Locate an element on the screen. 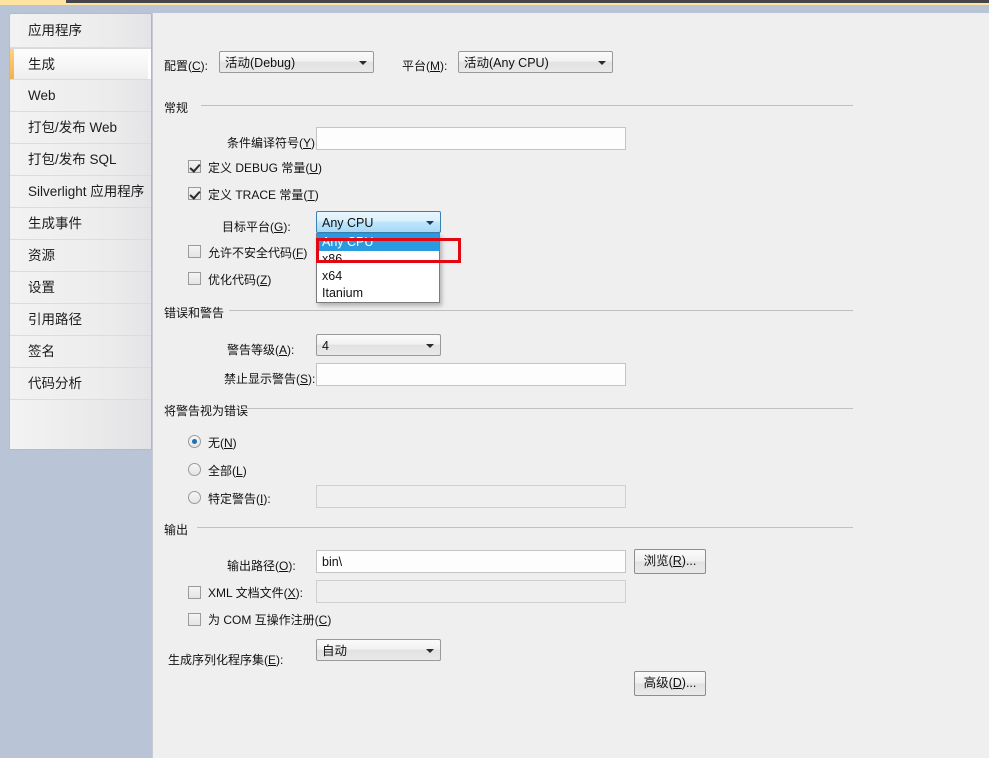 This screenshot has width=989, height=758. dropdown-option-x64: x64 is located at coordinates (378, 276).